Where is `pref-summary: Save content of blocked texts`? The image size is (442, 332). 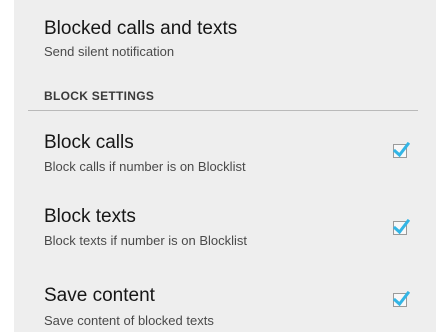
pref-summary: Save content of blocked texts is located at coordinates (129, 320).